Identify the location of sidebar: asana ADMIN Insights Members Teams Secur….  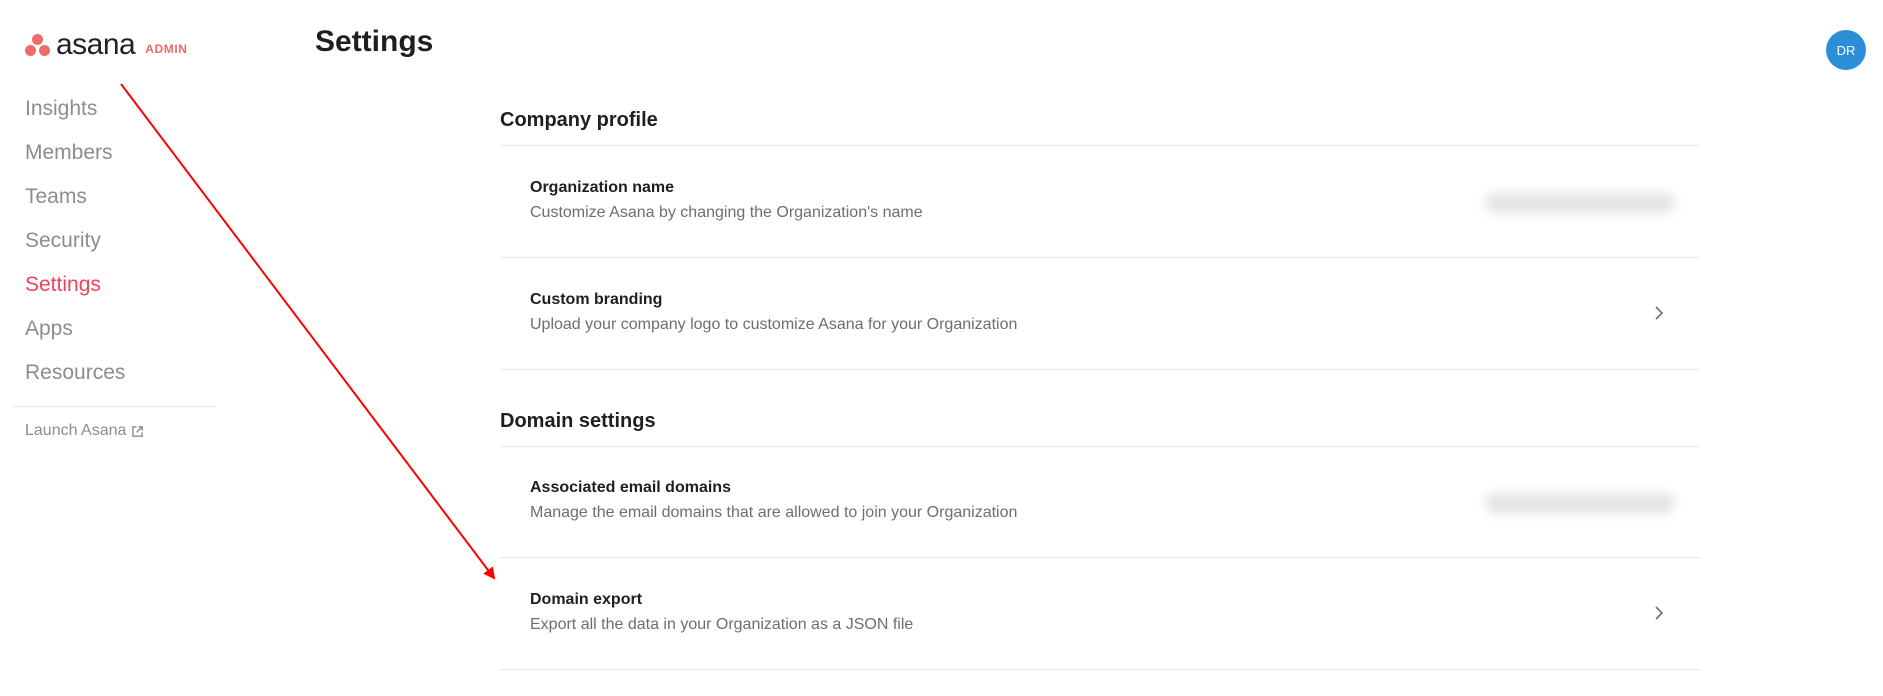
(115, 348).